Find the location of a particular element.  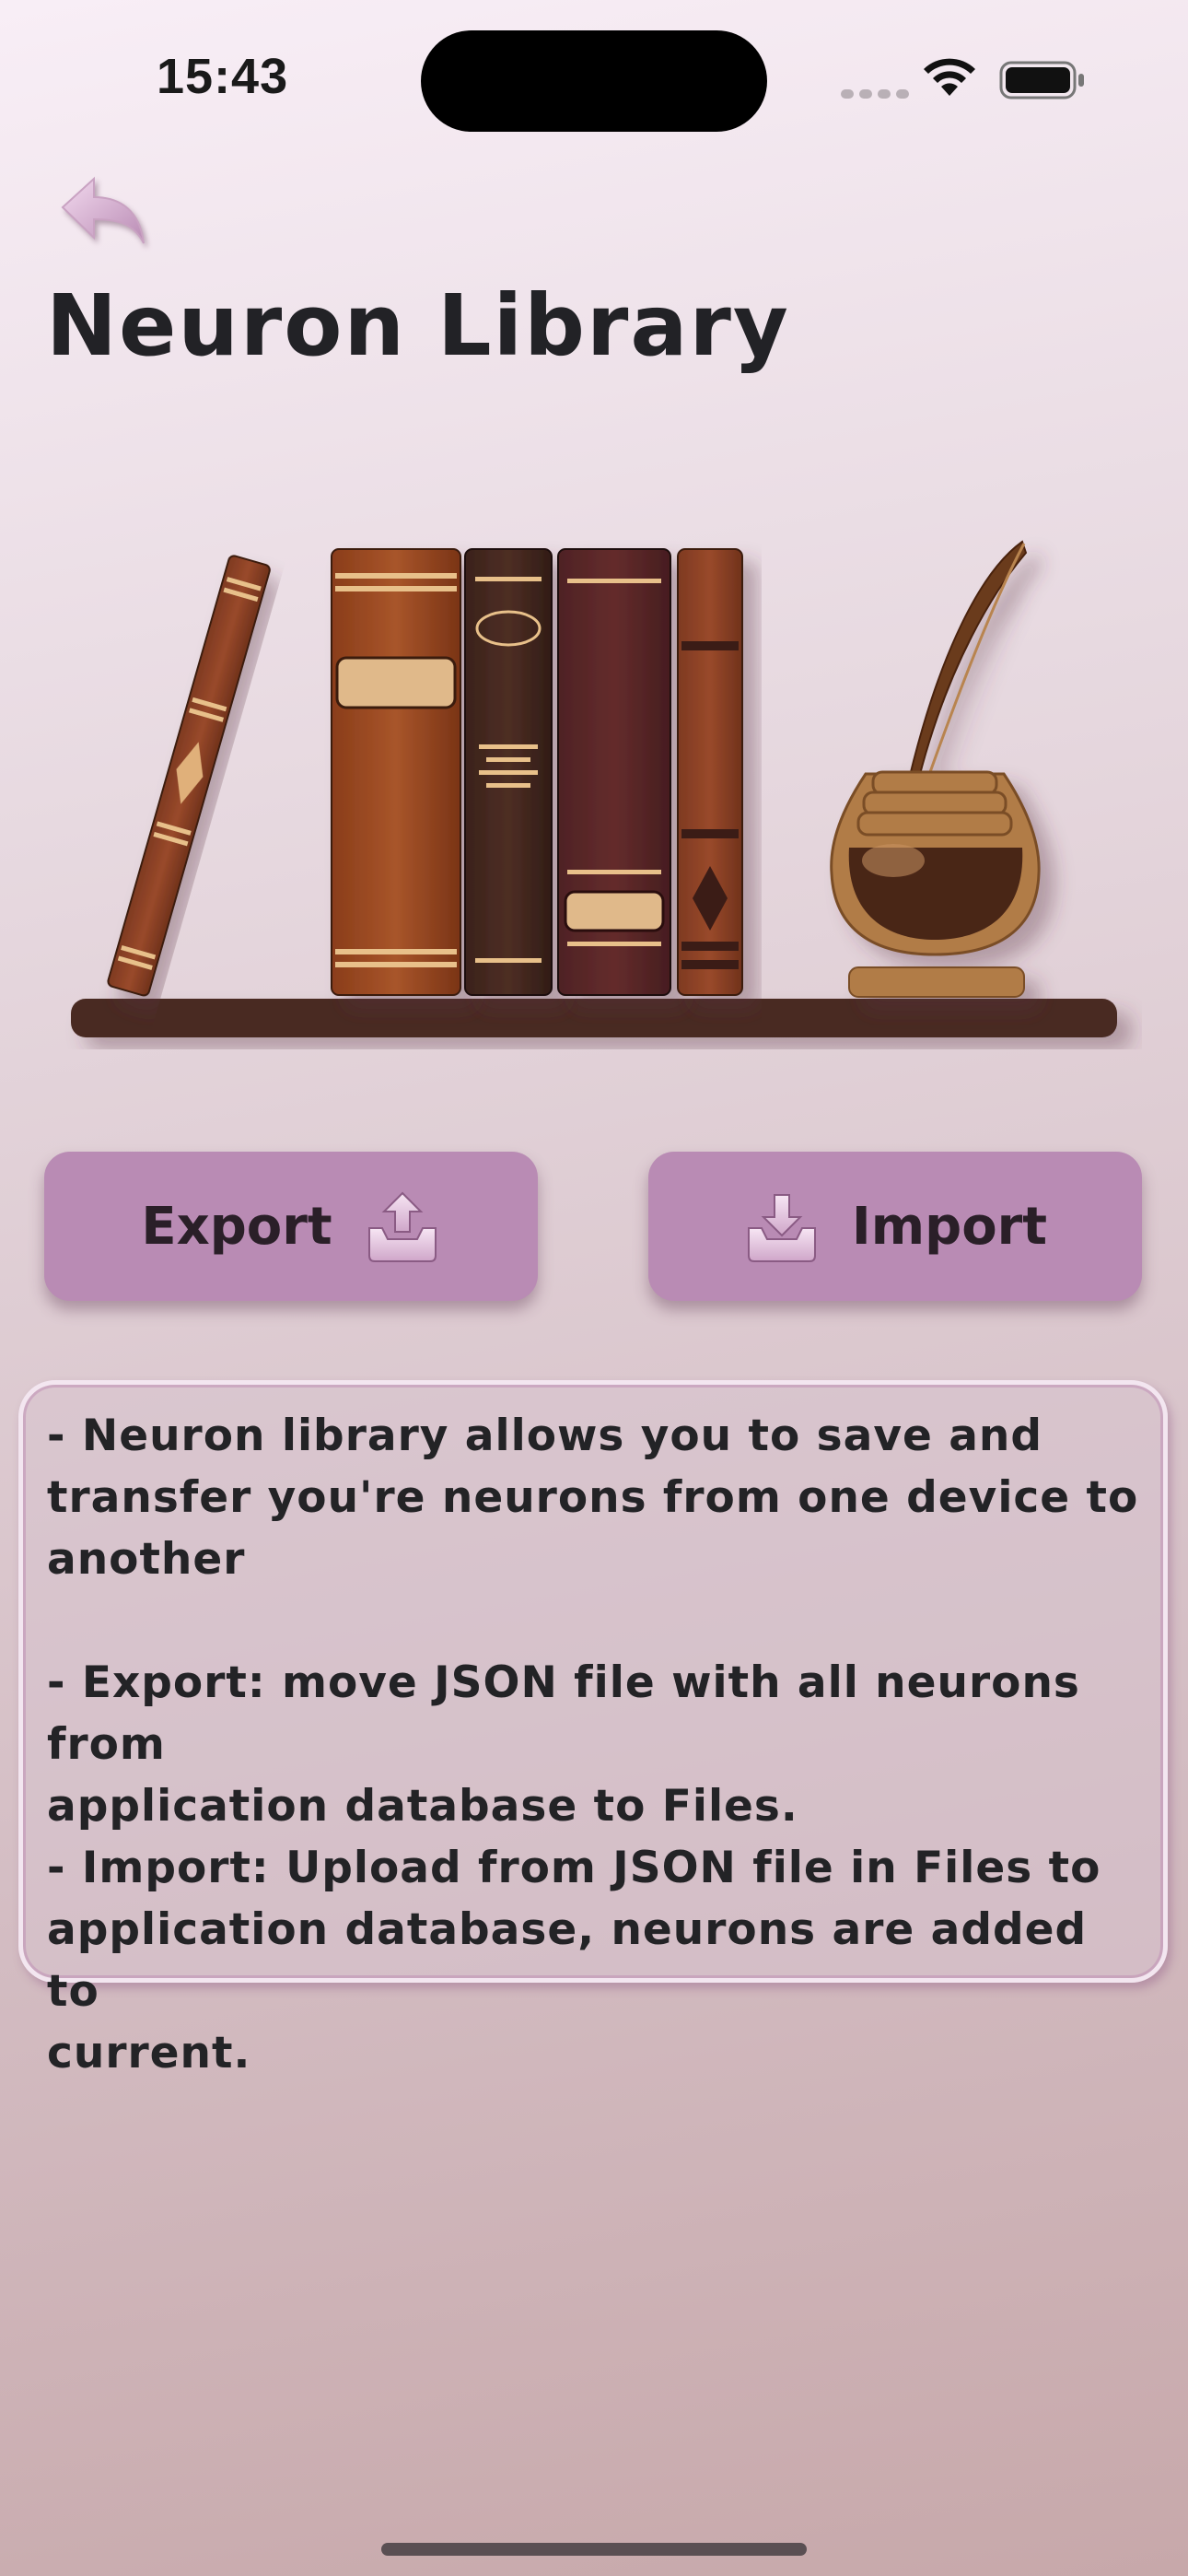

import-button: Import is located at coordinates (895, 1226).